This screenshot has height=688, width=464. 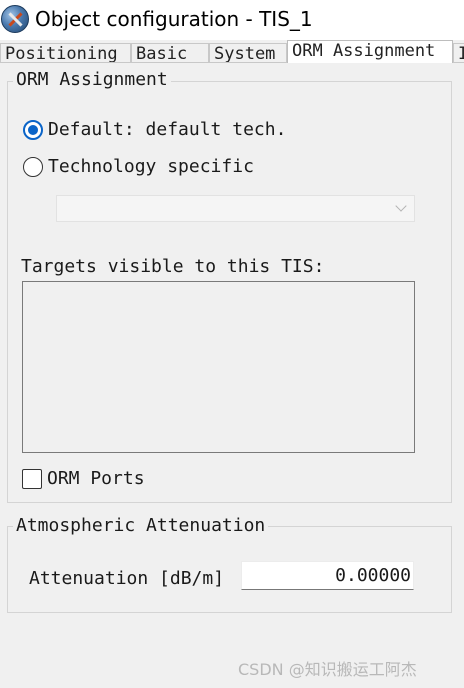 I want to click on orm-assignment-legend: ORM Assignment, so click(x=92, y=79).